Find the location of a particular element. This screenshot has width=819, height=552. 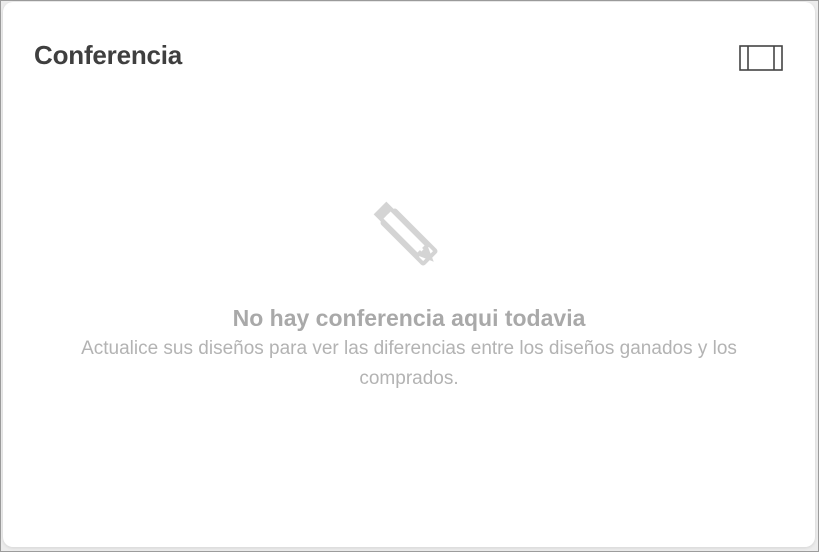

design-tools-icon is located at coordinates (405, 233).